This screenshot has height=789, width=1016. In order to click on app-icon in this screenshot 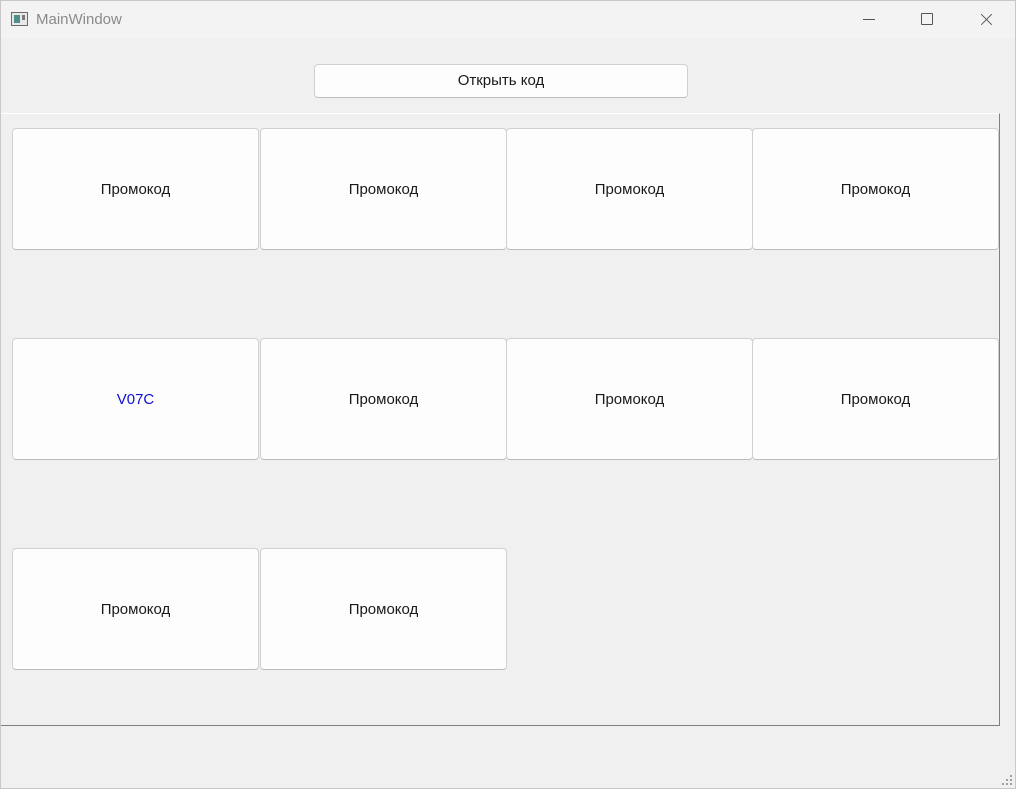, I will do `click(19, 19)`.